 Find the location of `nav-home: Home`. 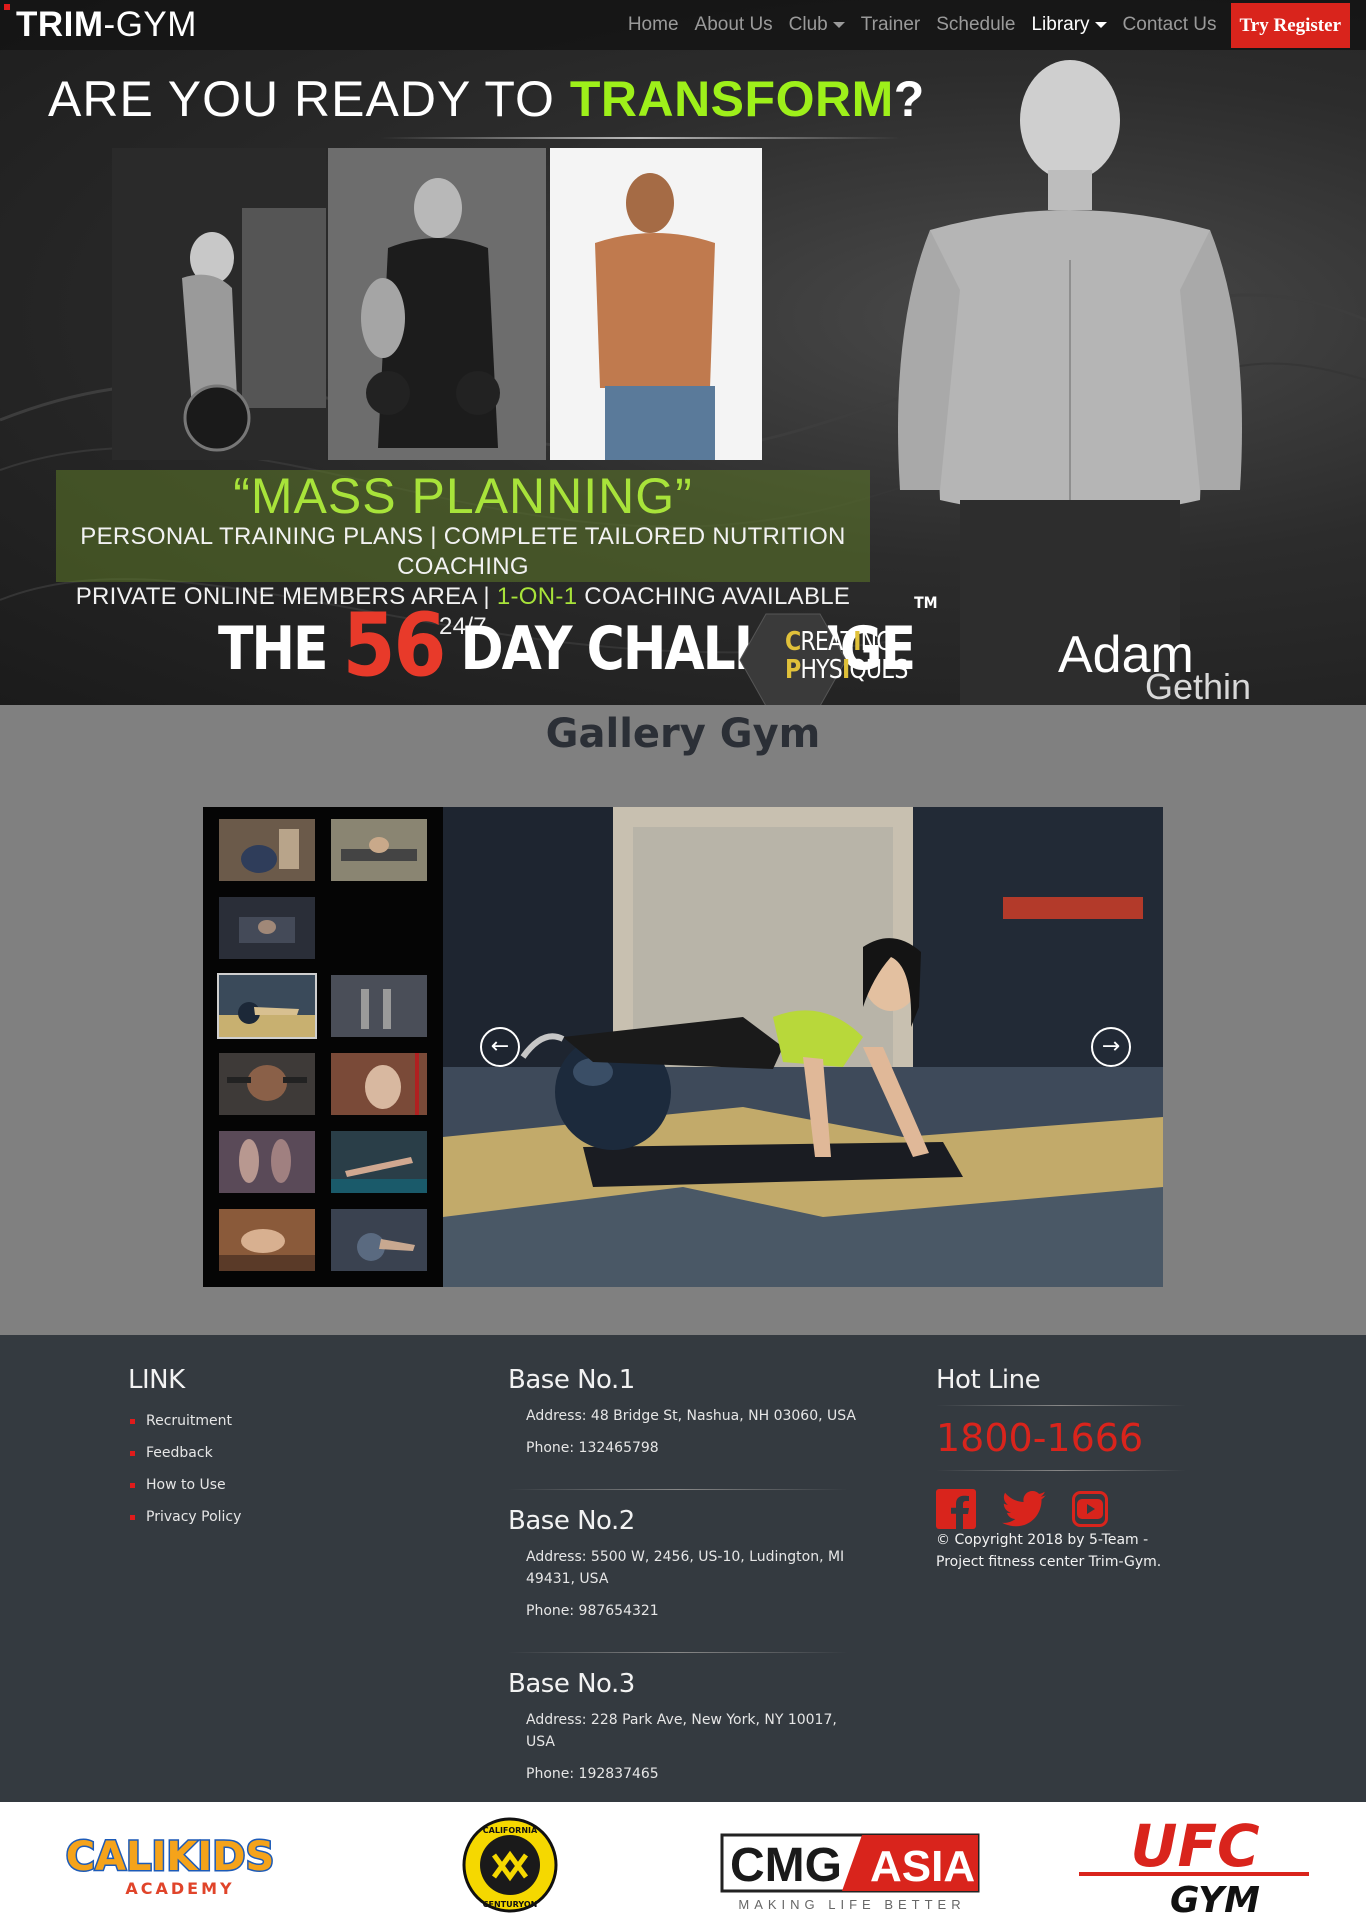

nav-home: Home is located at coordinates (653, 25).